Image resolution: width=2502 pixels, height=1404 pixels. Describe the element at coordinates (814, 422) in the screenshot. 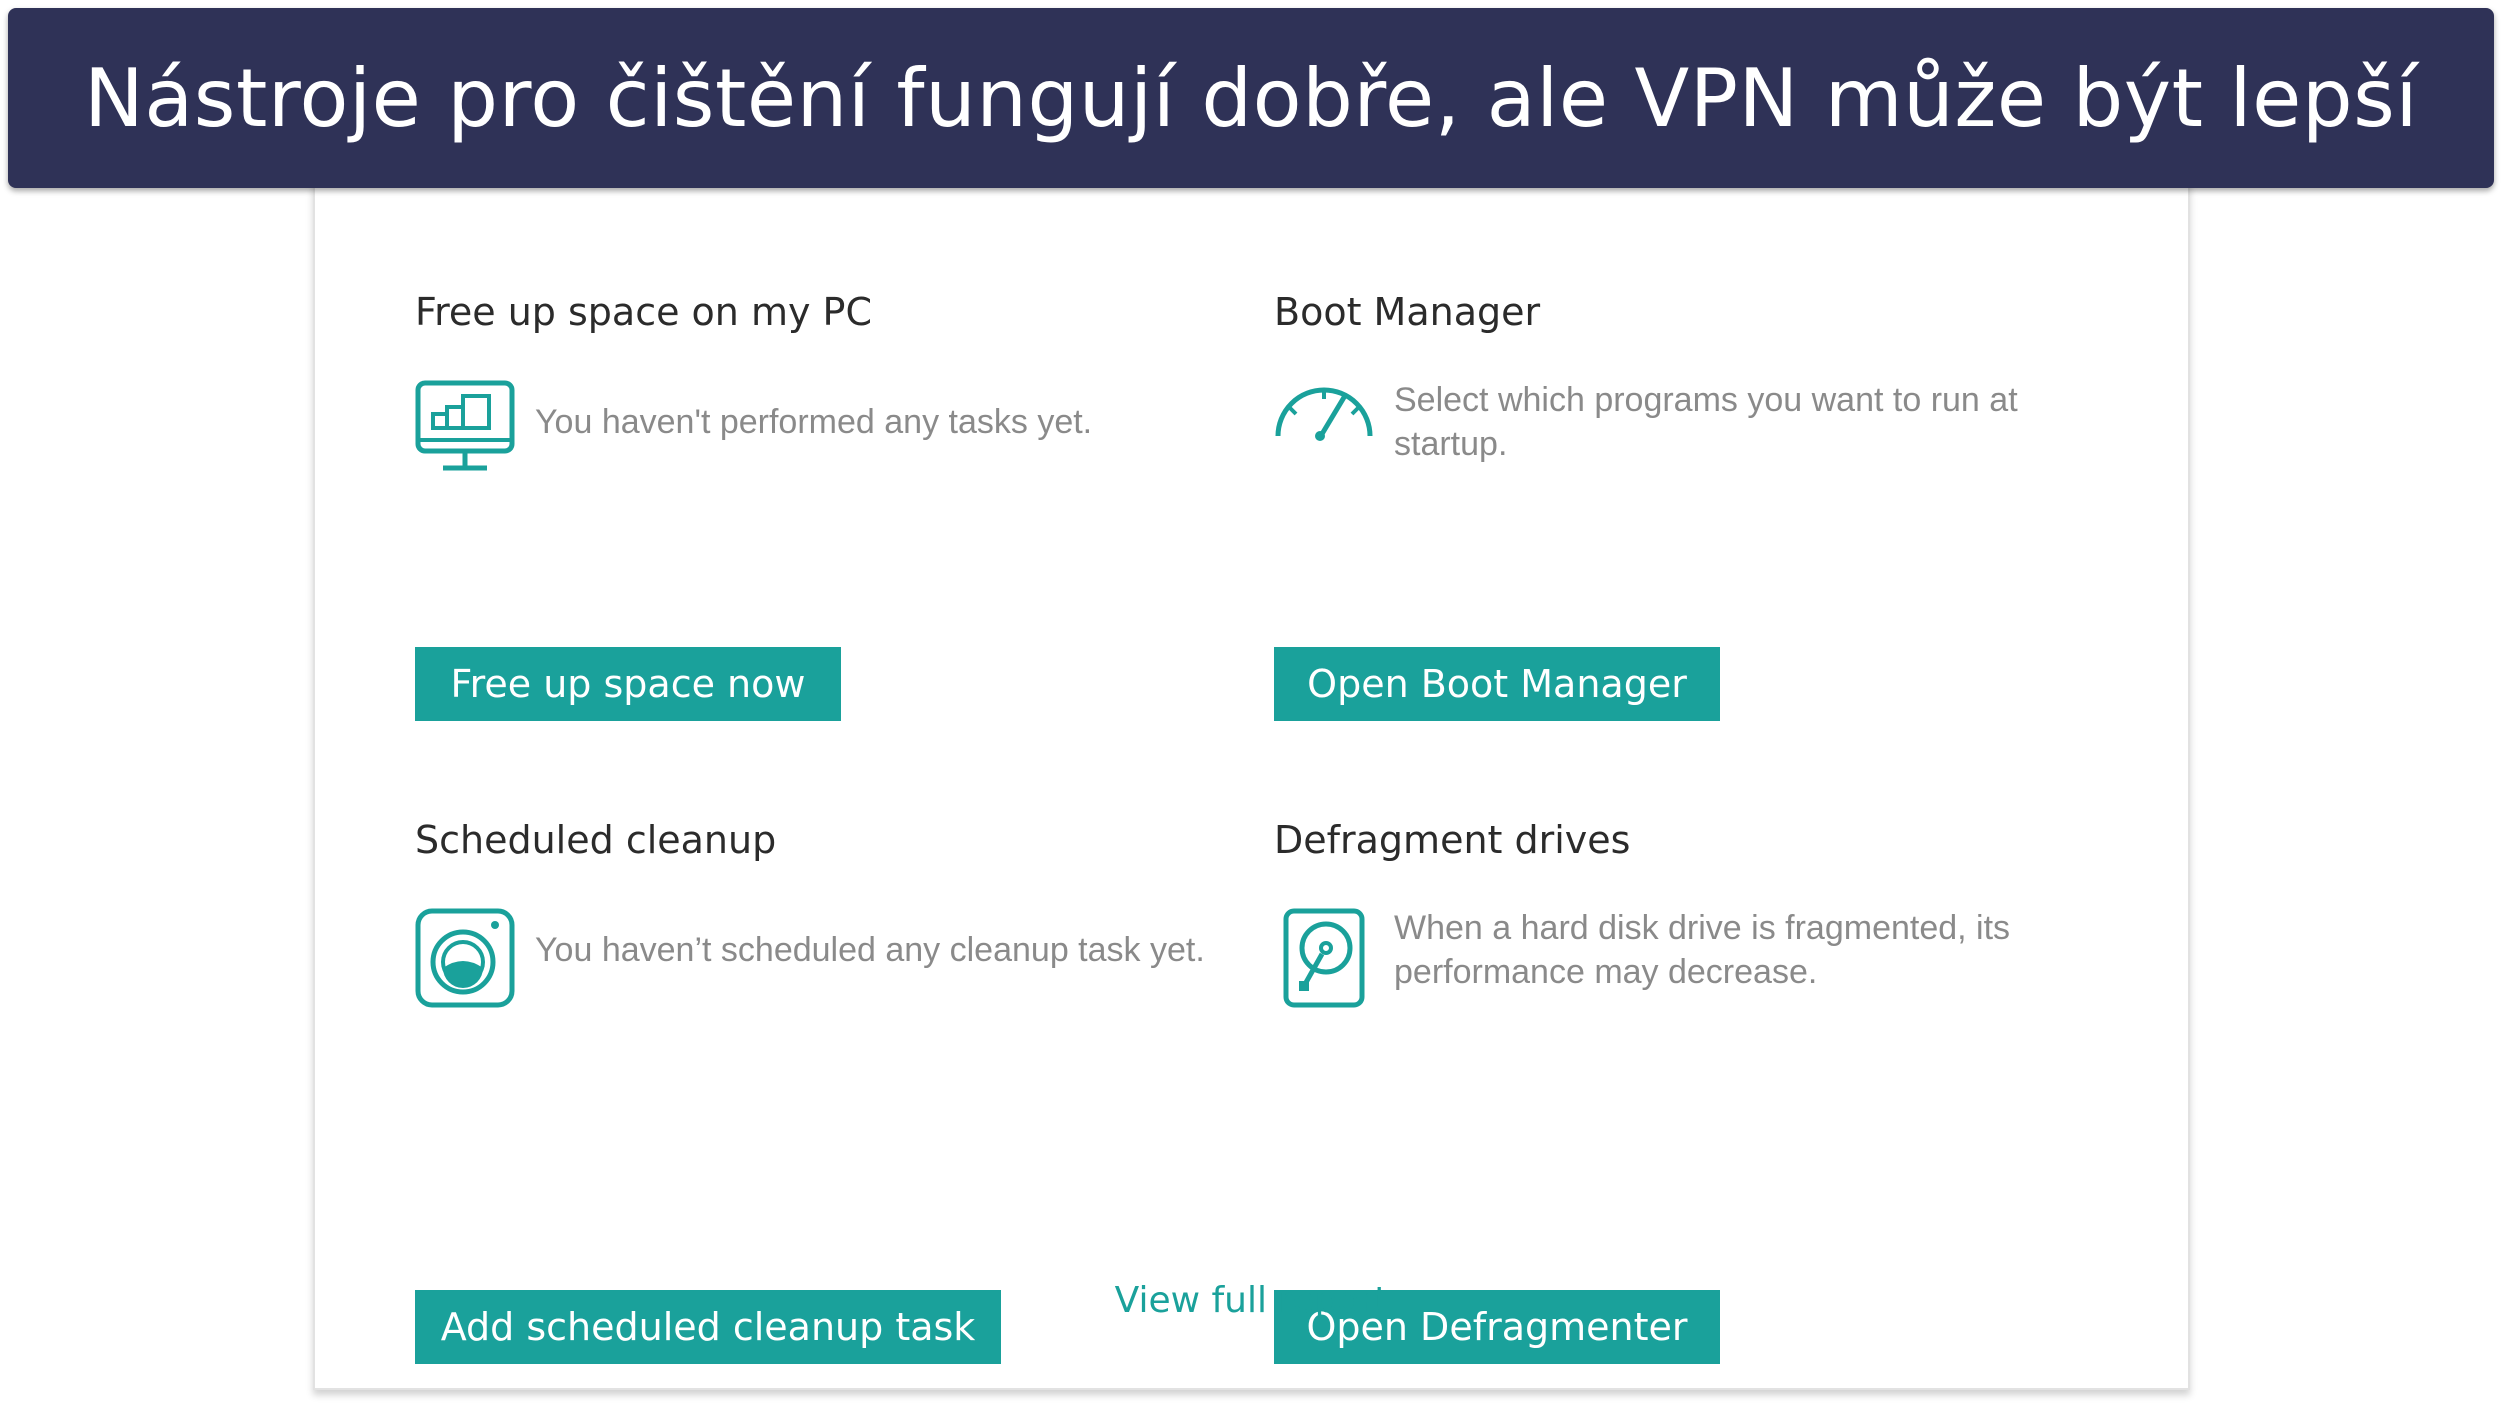

I see `free-space-description: You haven't performed any tasks yet.` at that location.